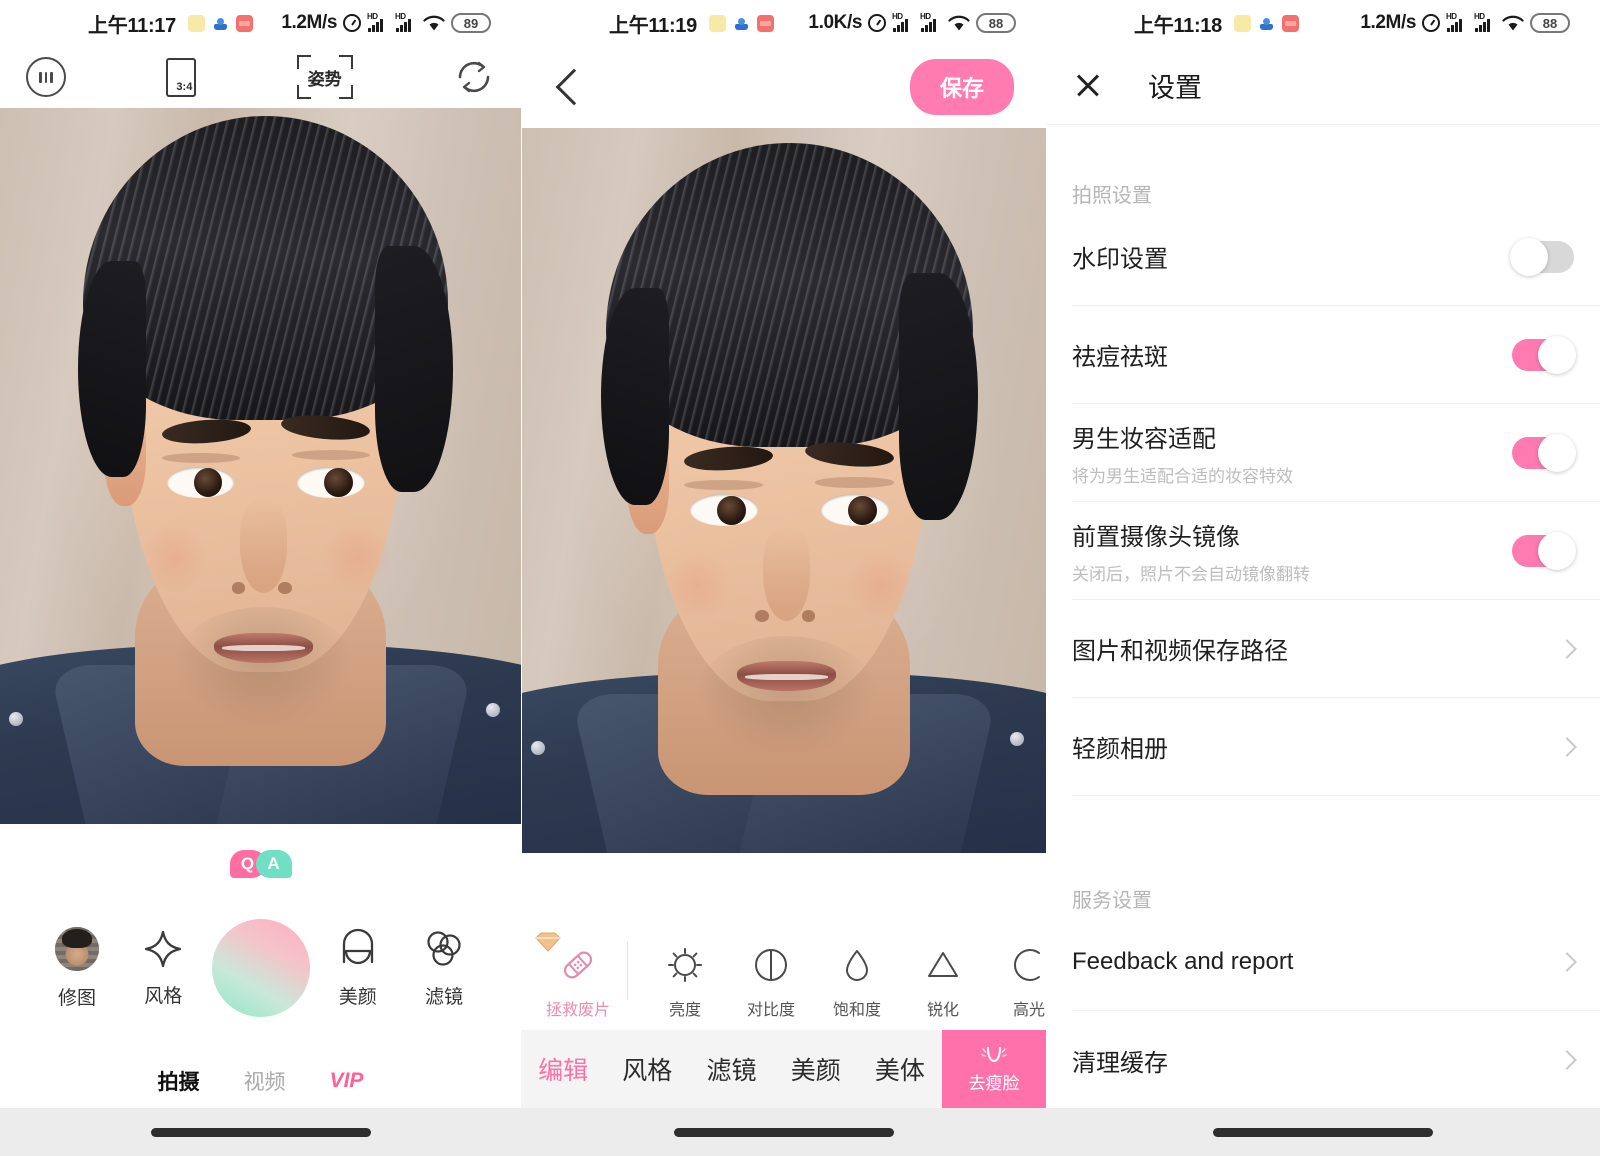  What do you see at coordinates (46, 77) in the screenshot?
I see `more-dots-icon` at bounding box center [46, 77].